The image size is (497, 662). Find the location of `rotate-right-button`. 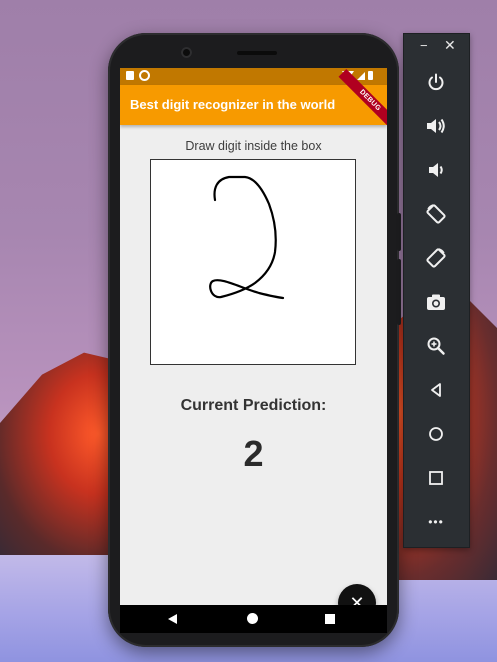

rotate-right-button is located at coordinates (436, 258).